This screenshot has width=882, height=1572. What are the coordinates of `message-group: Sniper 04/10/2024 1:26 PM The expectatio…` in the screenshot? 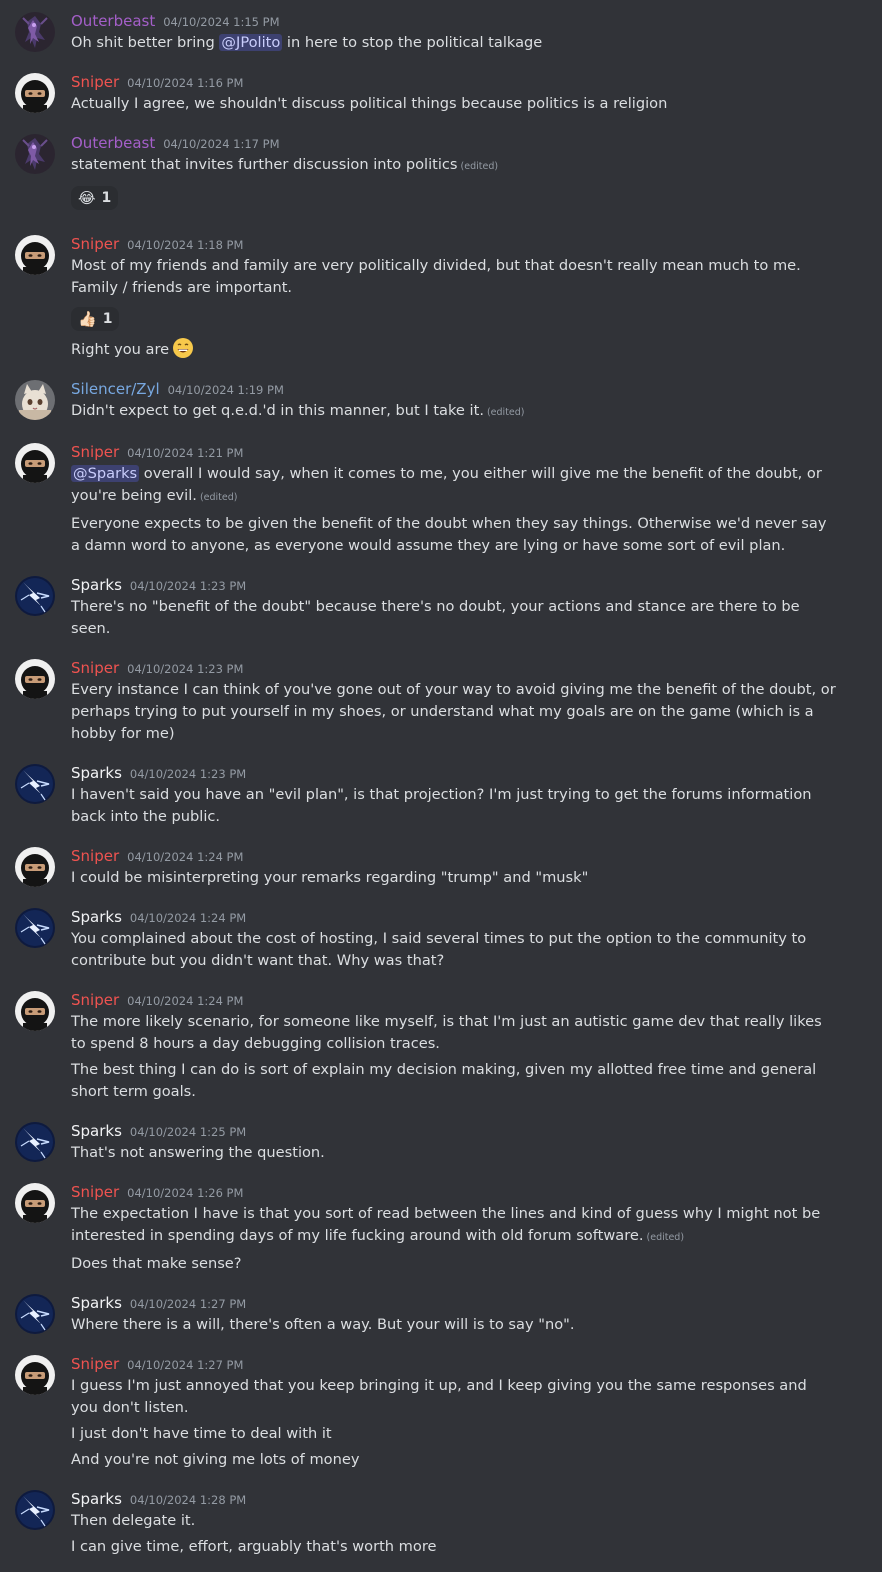 It's located at (441, 1228).